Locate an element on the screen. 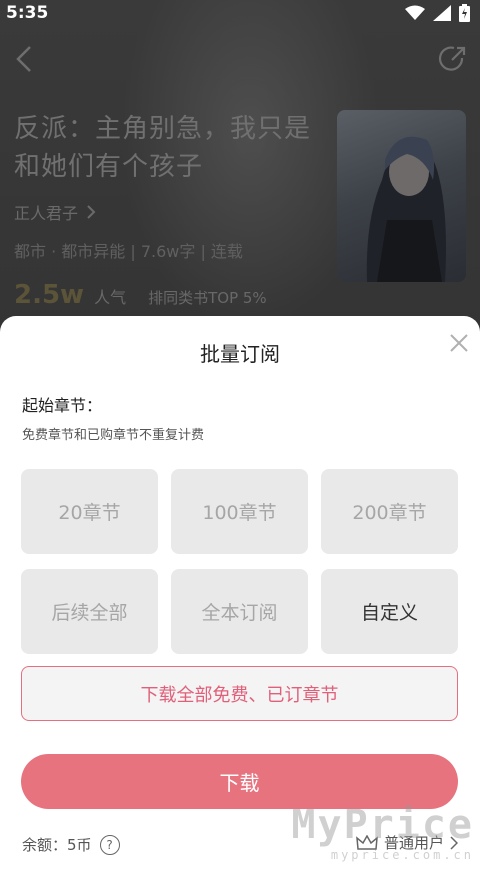 The height and width of the screenshot is (872, 480). cover-illustration is located at coordinates (406, 209).